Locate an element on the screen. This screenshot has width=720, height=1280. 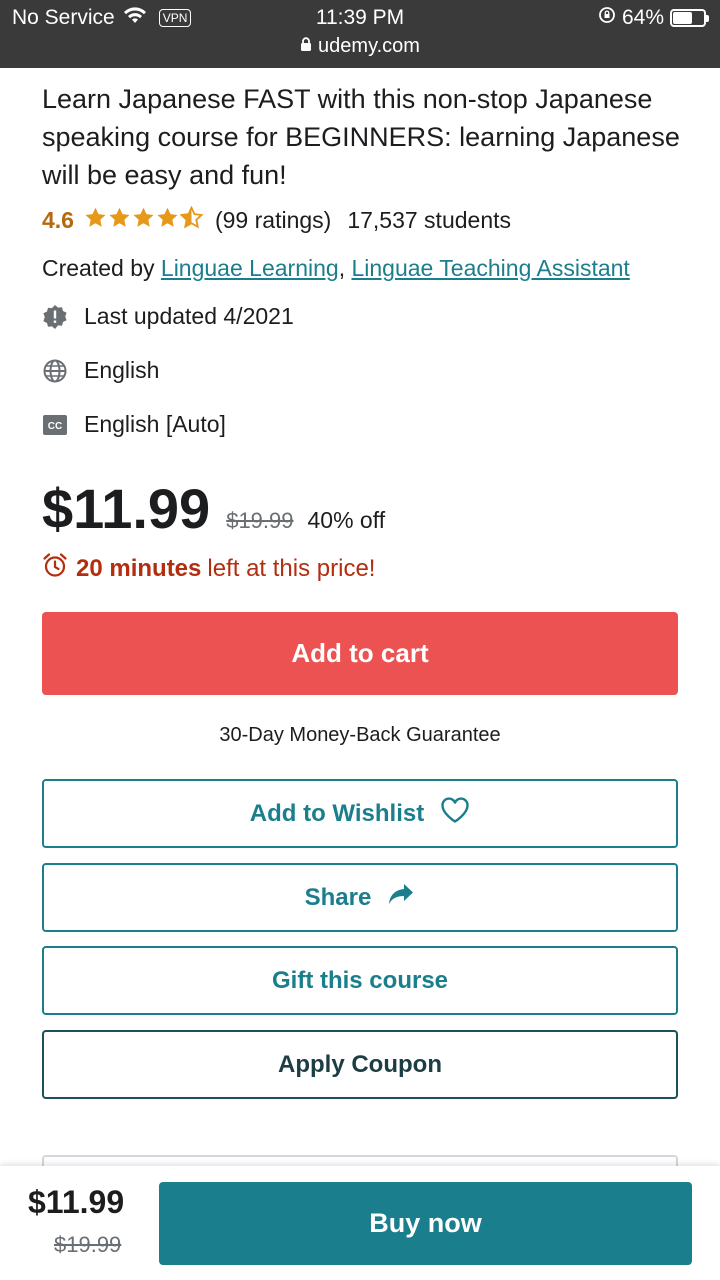
svg-text: CC is located at coordinates (55, 426).